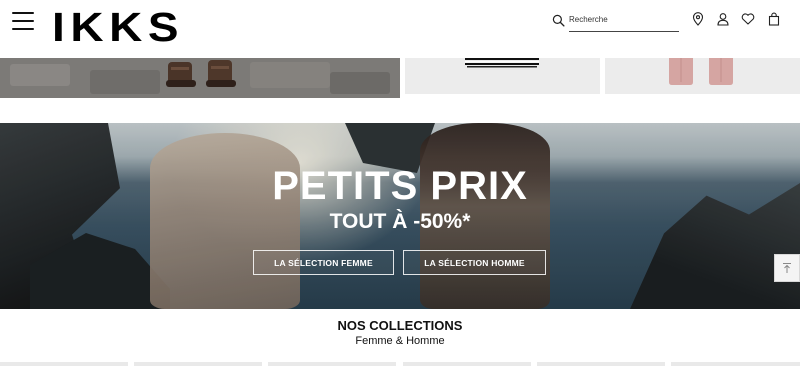 The image size is (800, 366). I want to click on search-icon, so click(558, 20).